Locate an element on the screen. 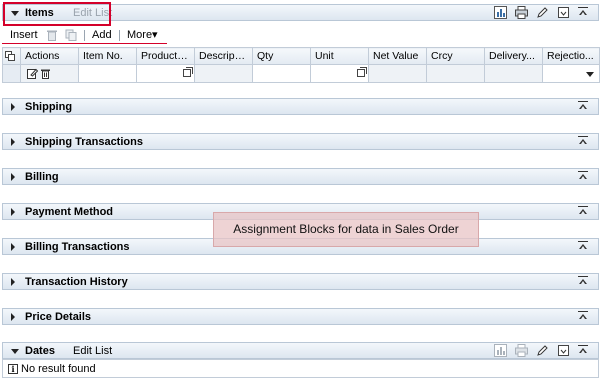 Image resolution: width=601 pixels, height=380 pixels. product-id-input is located at coordinates (165, 73).